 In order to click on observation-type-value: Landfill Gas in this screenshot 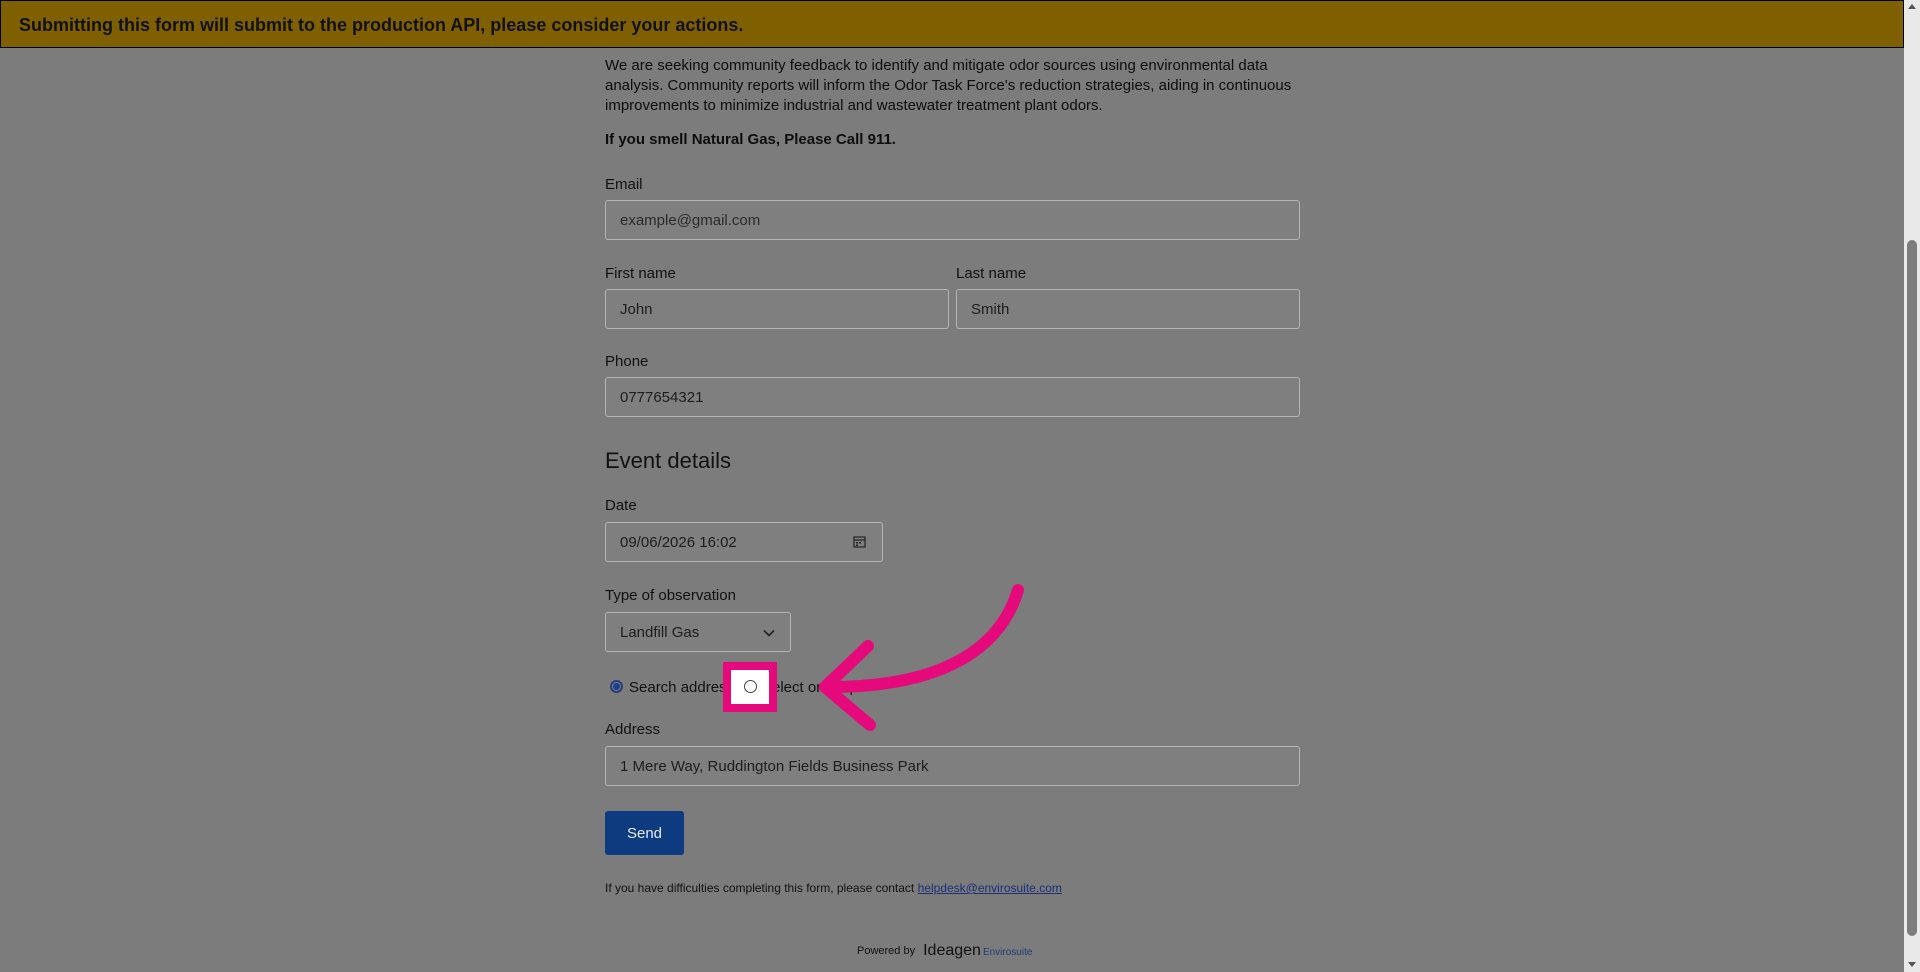, I will do `click(660, 632)`.